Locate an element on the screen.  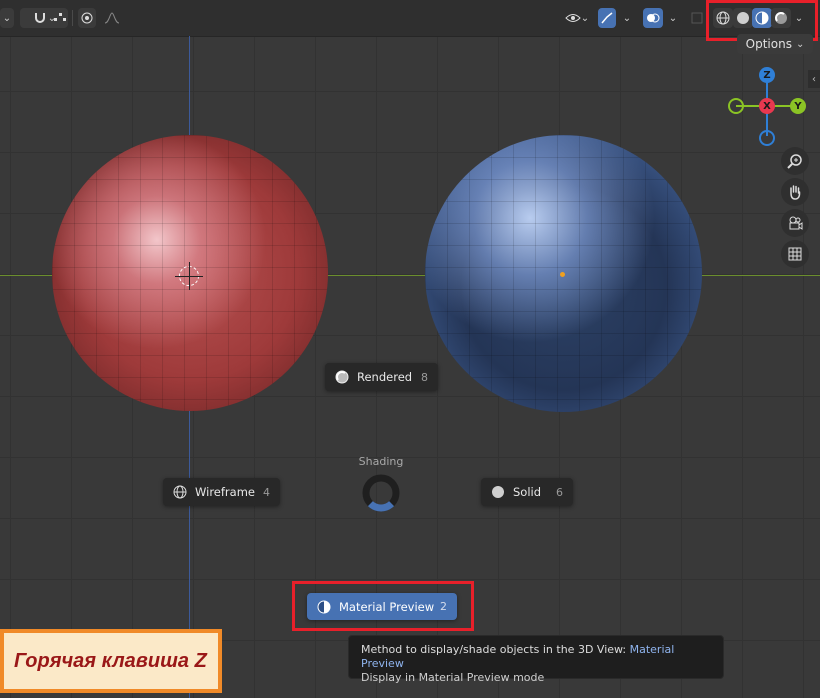
pie-item-hotkey: 6 is located at coordinates (559, 492).